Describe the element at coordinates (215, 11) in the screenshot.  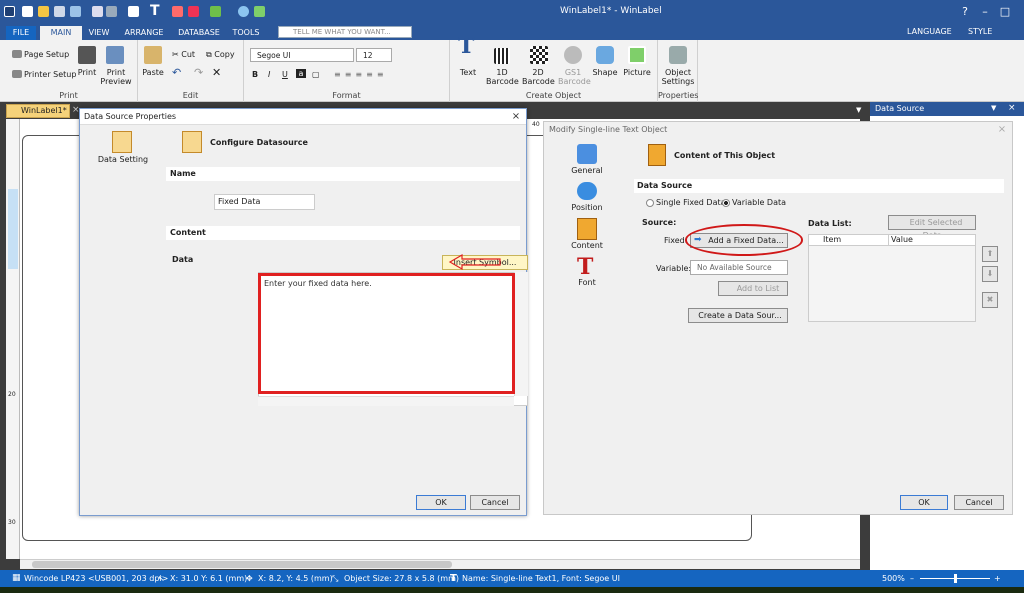
I see `rectangle-icon` at that location.